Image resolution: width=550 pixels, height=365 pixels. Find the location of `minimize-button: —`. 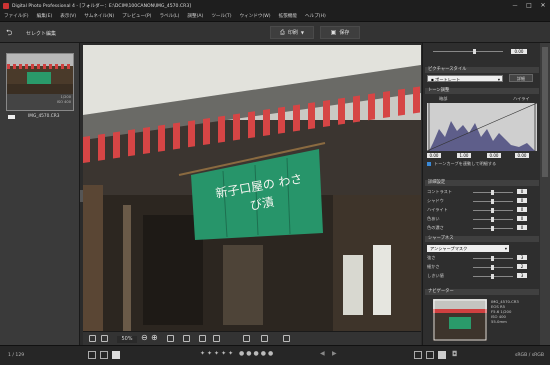

minimize-button: — is located at coordinates (515, 6).